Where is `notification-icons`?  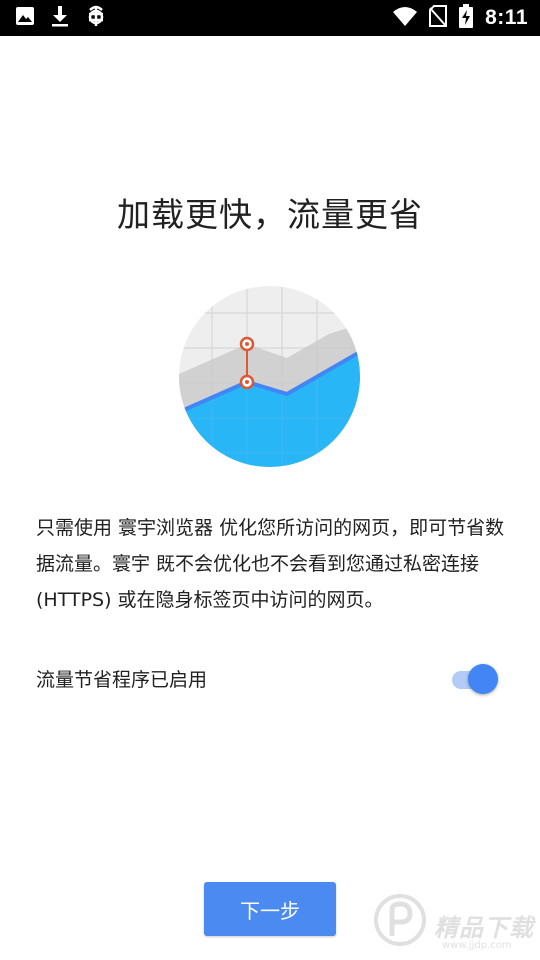 notification-icons is located at coordinates (61, 18).